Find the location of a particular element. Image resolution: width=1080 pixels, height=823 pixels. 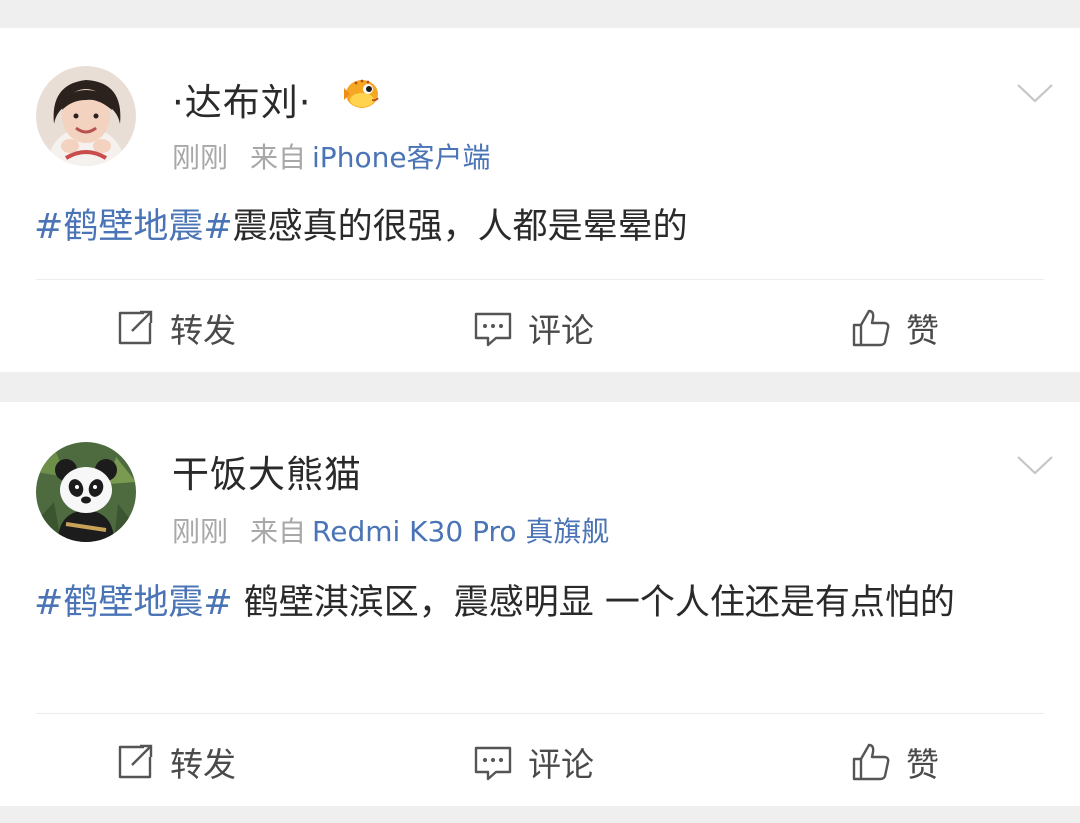

girl-portrait-avatar-icon is located at coordinates (86, 116).